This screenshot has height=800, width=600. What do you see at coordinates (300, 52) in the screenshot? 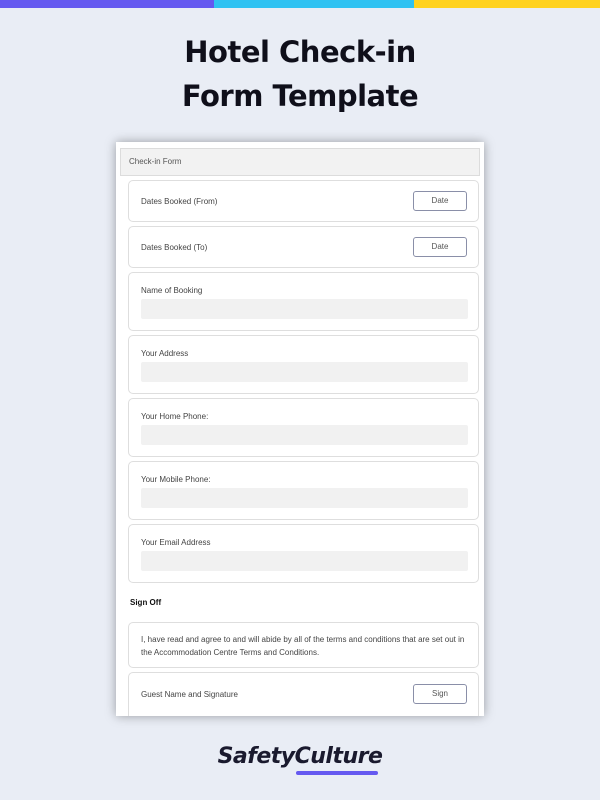
I see `title-line-1: Hotel Check-in` at bounding box center [300, 52].